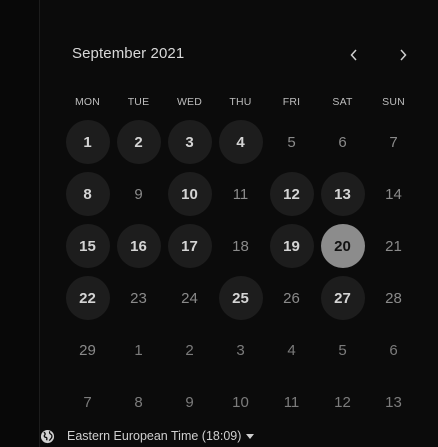 The height and width of the screenshot is (447, 438). Describe the element at coordinates (250, 436) in the screenshot. I see `caret-down-icon` at that location.